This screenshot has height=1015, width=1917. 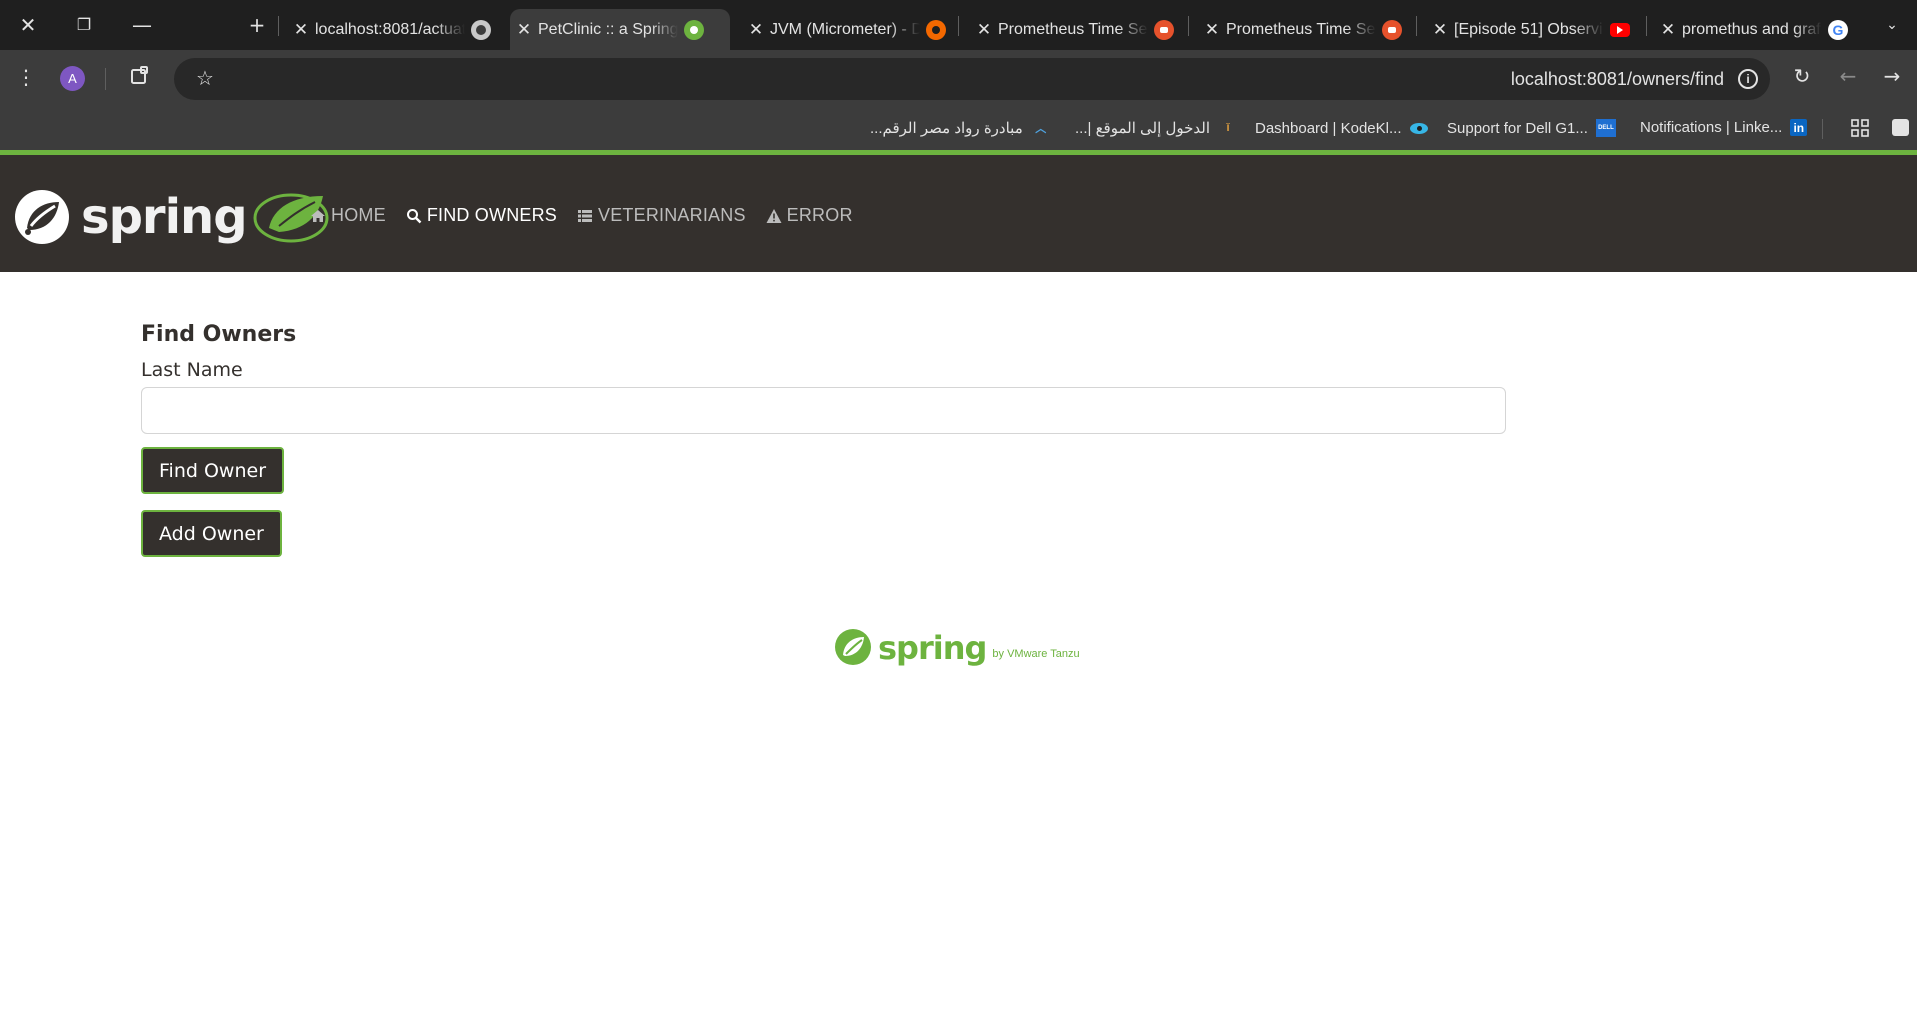 I want to click on dell-icon: DELL, so click(x=1605, y=128).